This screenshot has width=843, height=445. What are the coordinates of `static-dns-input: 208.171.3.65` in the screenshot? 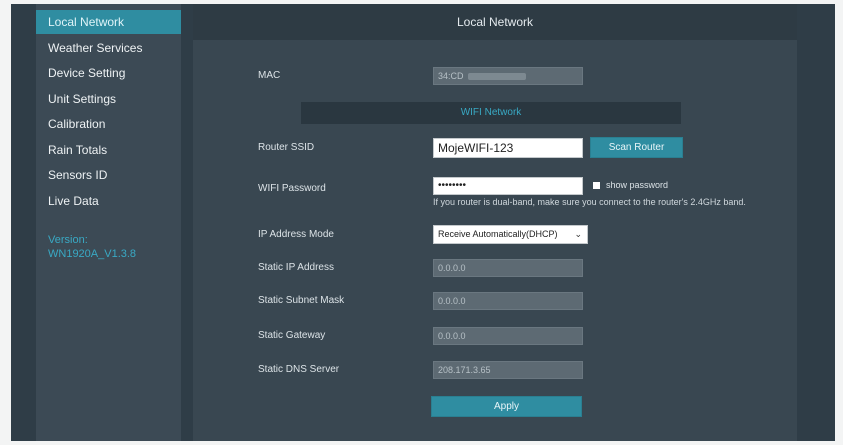 It's located at (508, 370).